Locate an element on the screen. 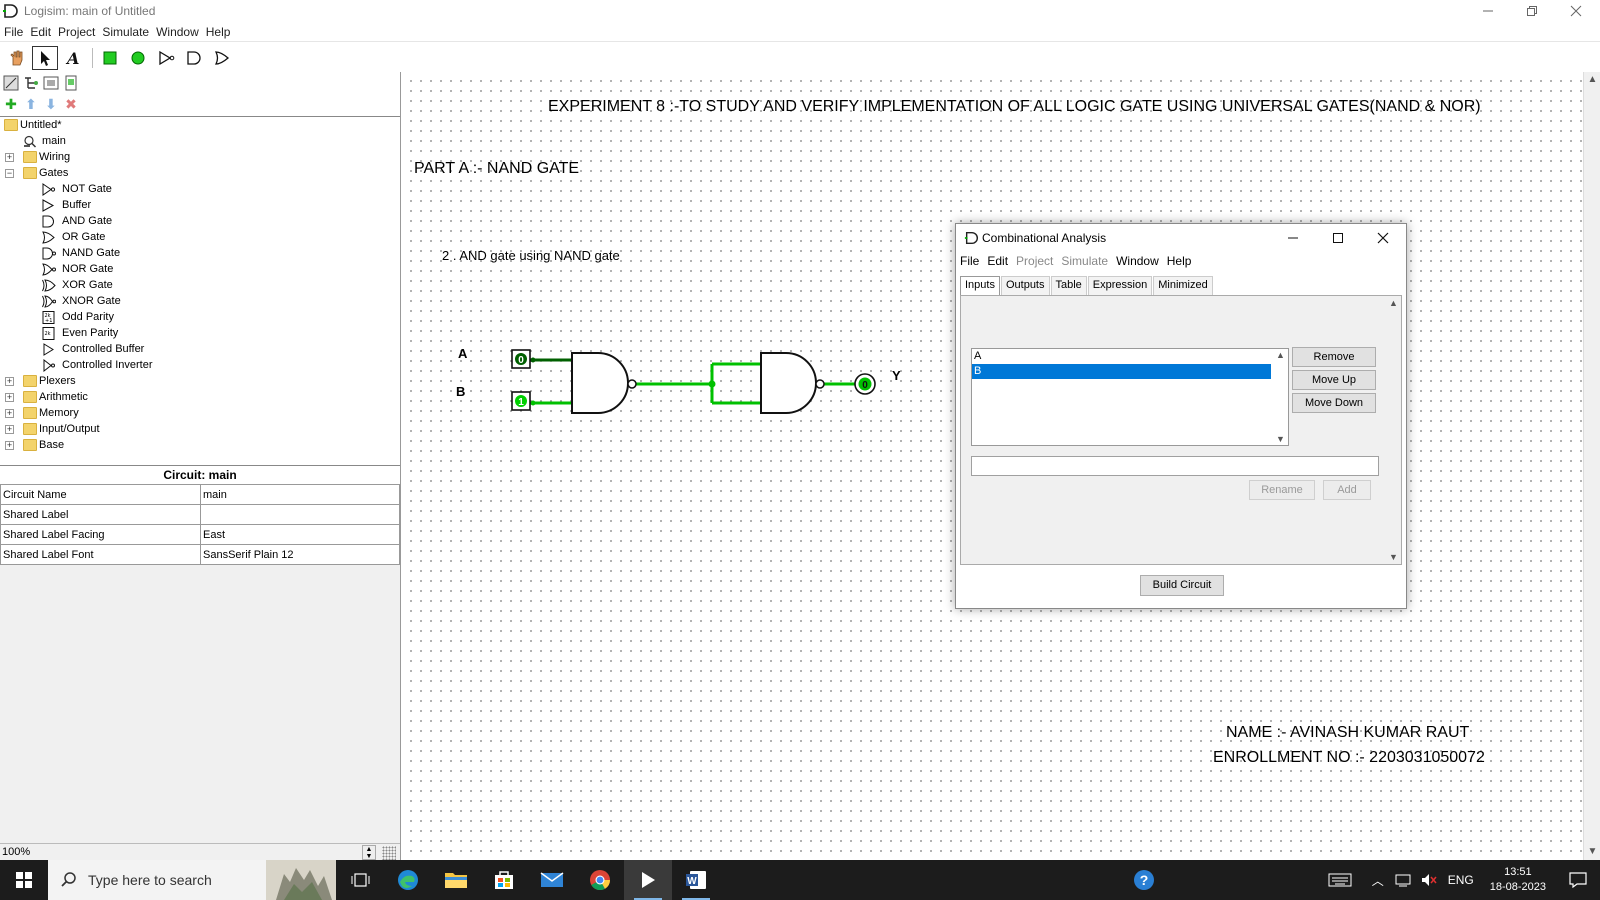 The image size is (1600, 900). property-value-circuit-name: main is located at coordinates (300, 494).